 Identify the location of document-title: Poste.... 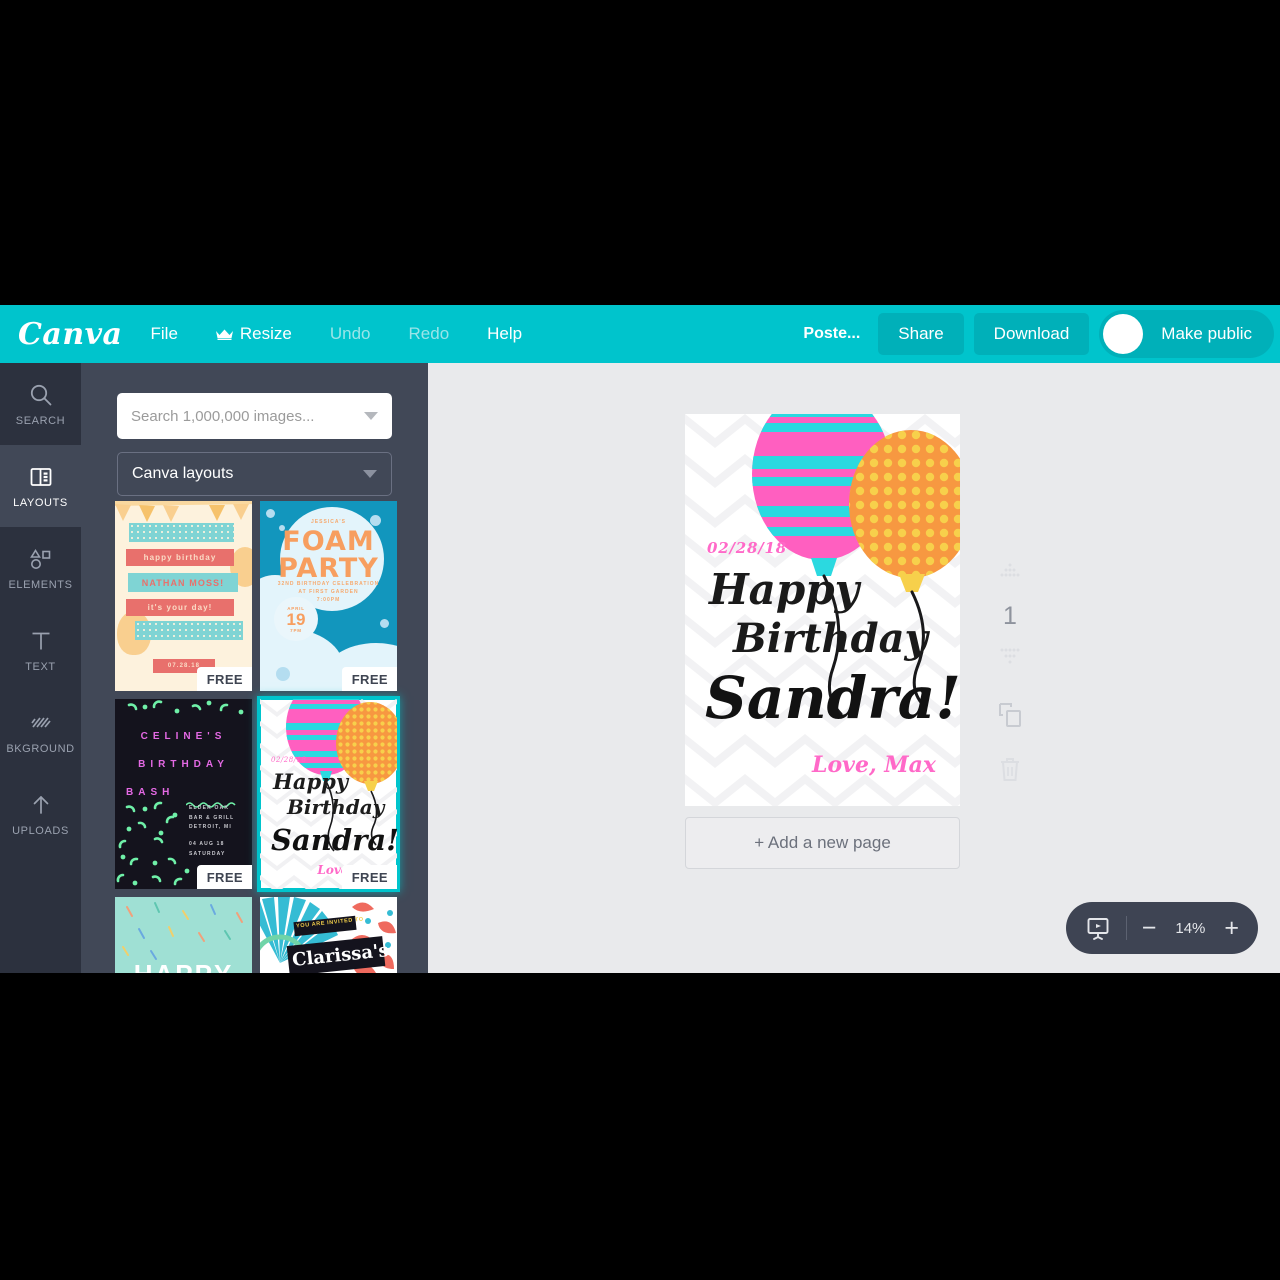
(831, 334).